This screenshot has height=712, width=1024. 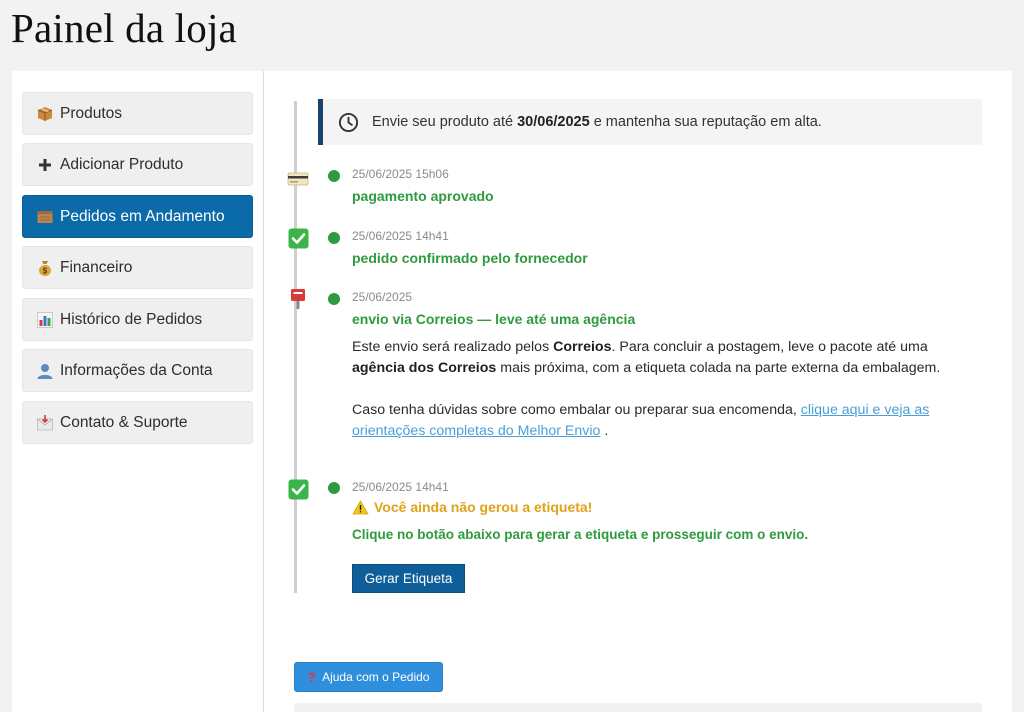 I want to click on sidebar-item-label: Informações da Conta, so click(x=136, y=370).